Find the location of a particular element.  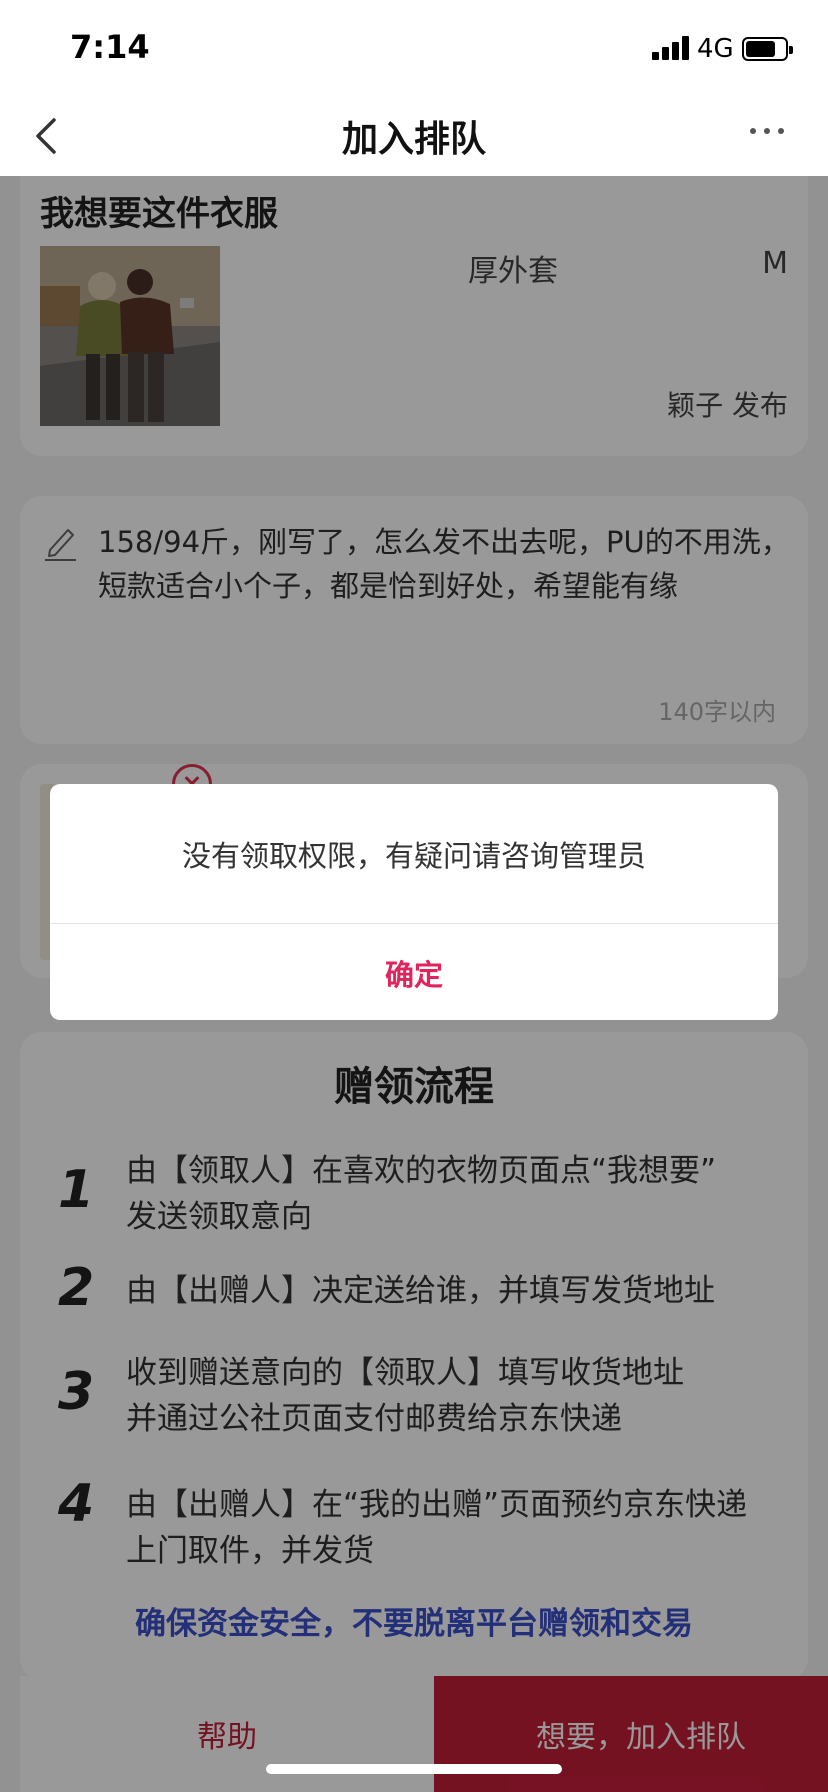

alert-dialog: 没有领取权限，有疑问请咨询管理员 确定 is located at coordinates (414, 902).